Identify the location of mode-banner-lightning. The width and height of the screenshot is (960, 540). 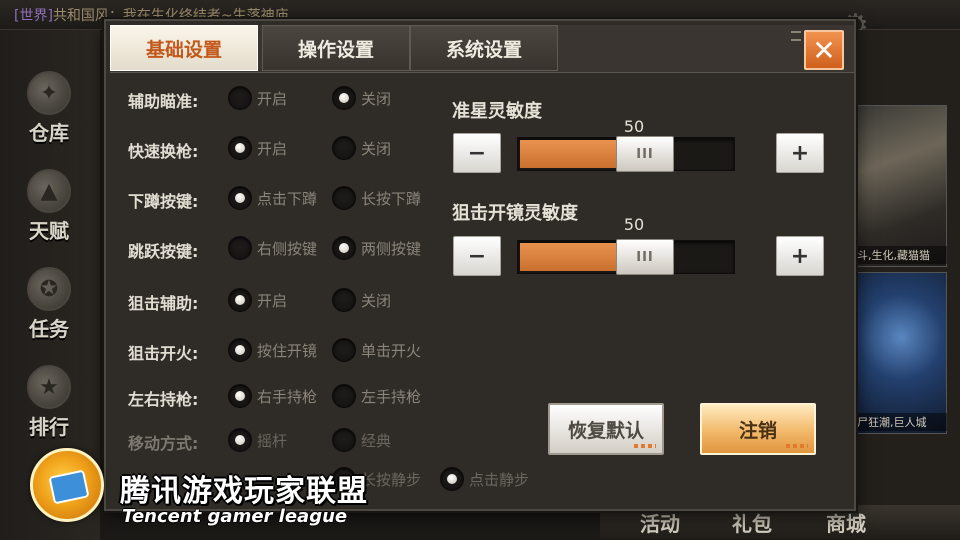
(901, 353).